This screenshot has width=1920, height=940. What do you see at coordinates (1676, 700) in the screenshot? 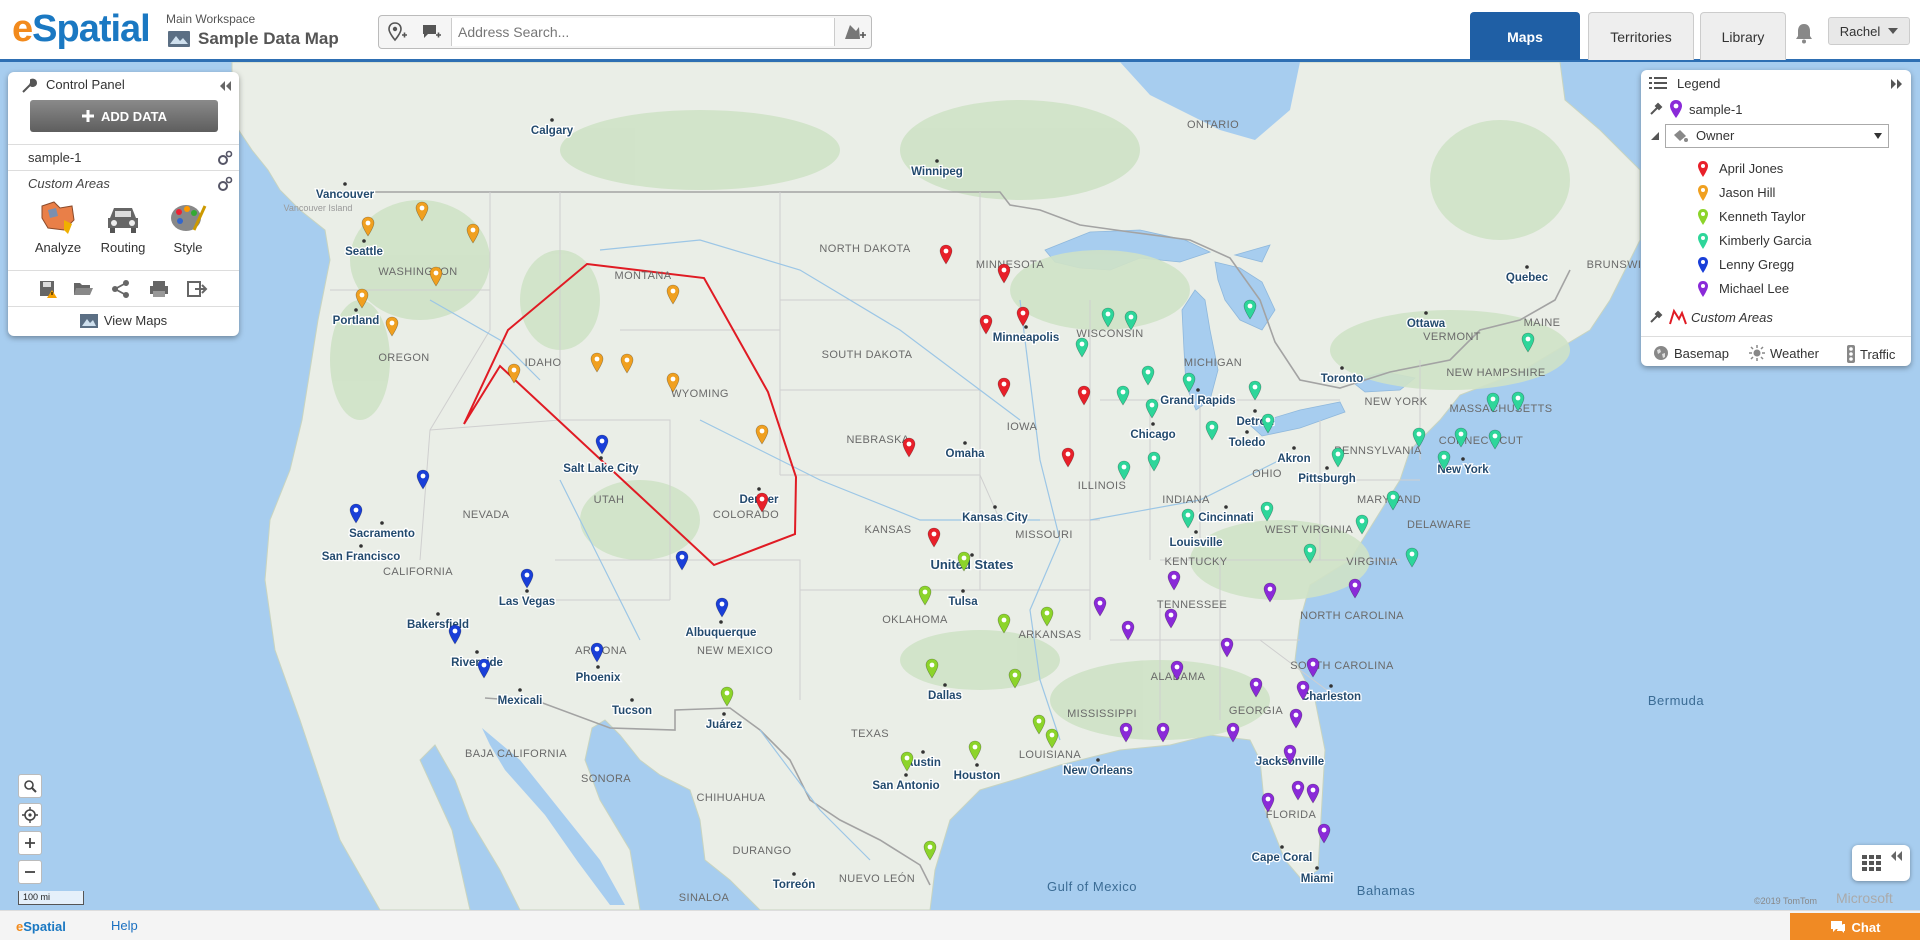
I see `region-label: Bermuda` at bounding box center [1676, 700].